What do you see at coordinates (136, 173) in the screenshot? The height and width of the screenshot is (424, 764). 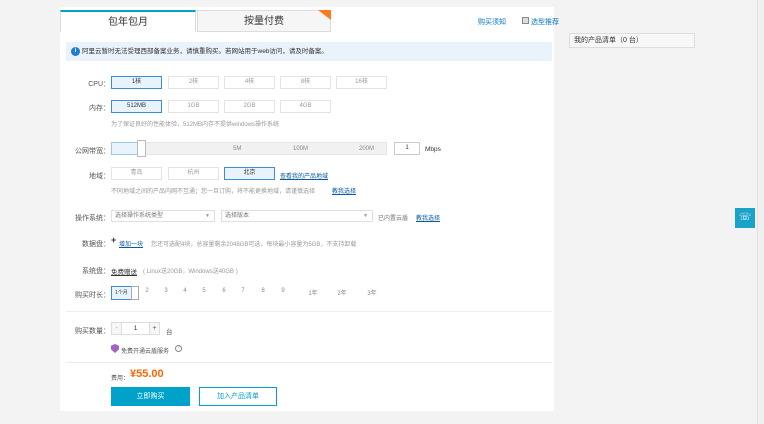 I see `region-option-qingdao: 青岛` at bounding box center [136, 173].